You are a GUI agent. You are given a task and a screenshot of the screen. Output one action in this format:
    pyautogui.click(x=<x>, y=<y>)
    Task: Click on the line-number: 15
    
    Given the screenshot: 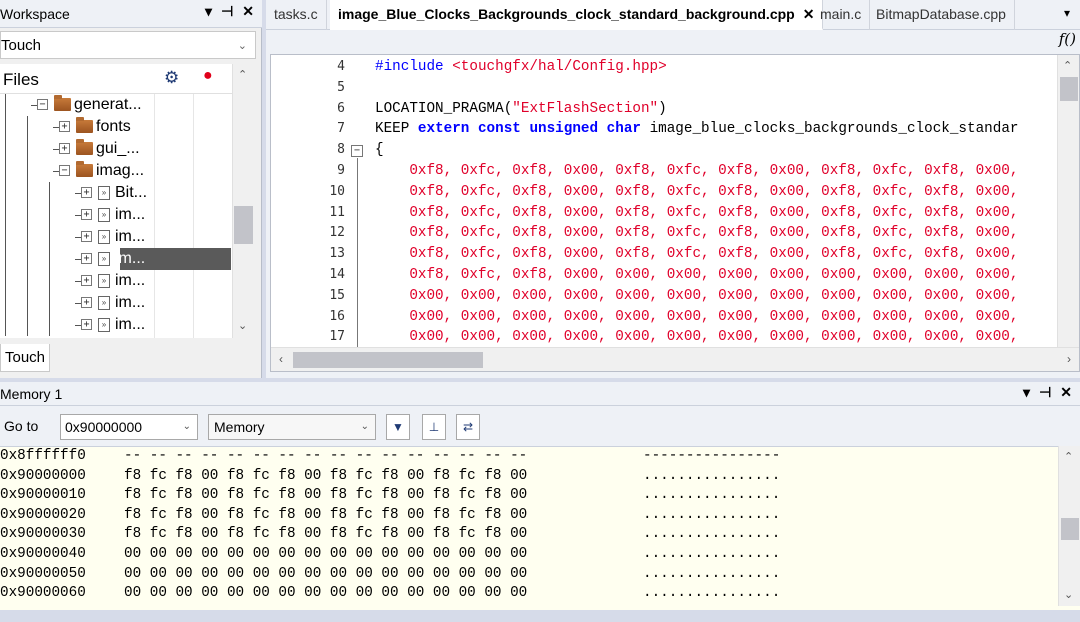 What is the action you would take?
    pyautogui.click(x=337, y=295)
    